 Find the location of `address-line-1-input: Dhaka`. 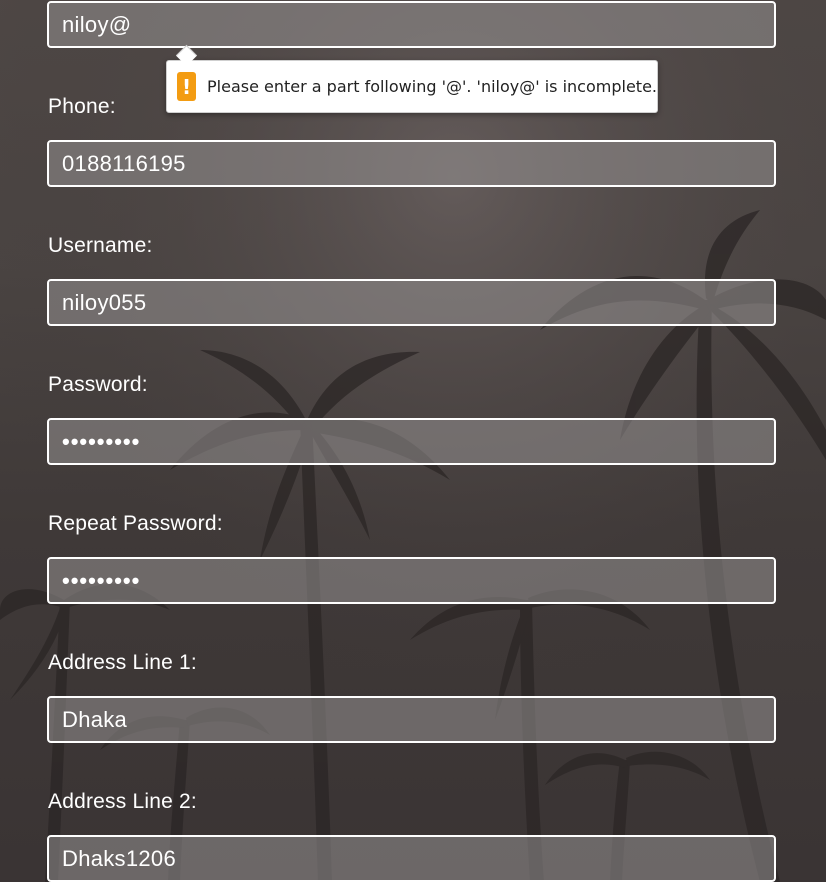

address-line-1-input: Dhaka is located at coordinates (411, 719).